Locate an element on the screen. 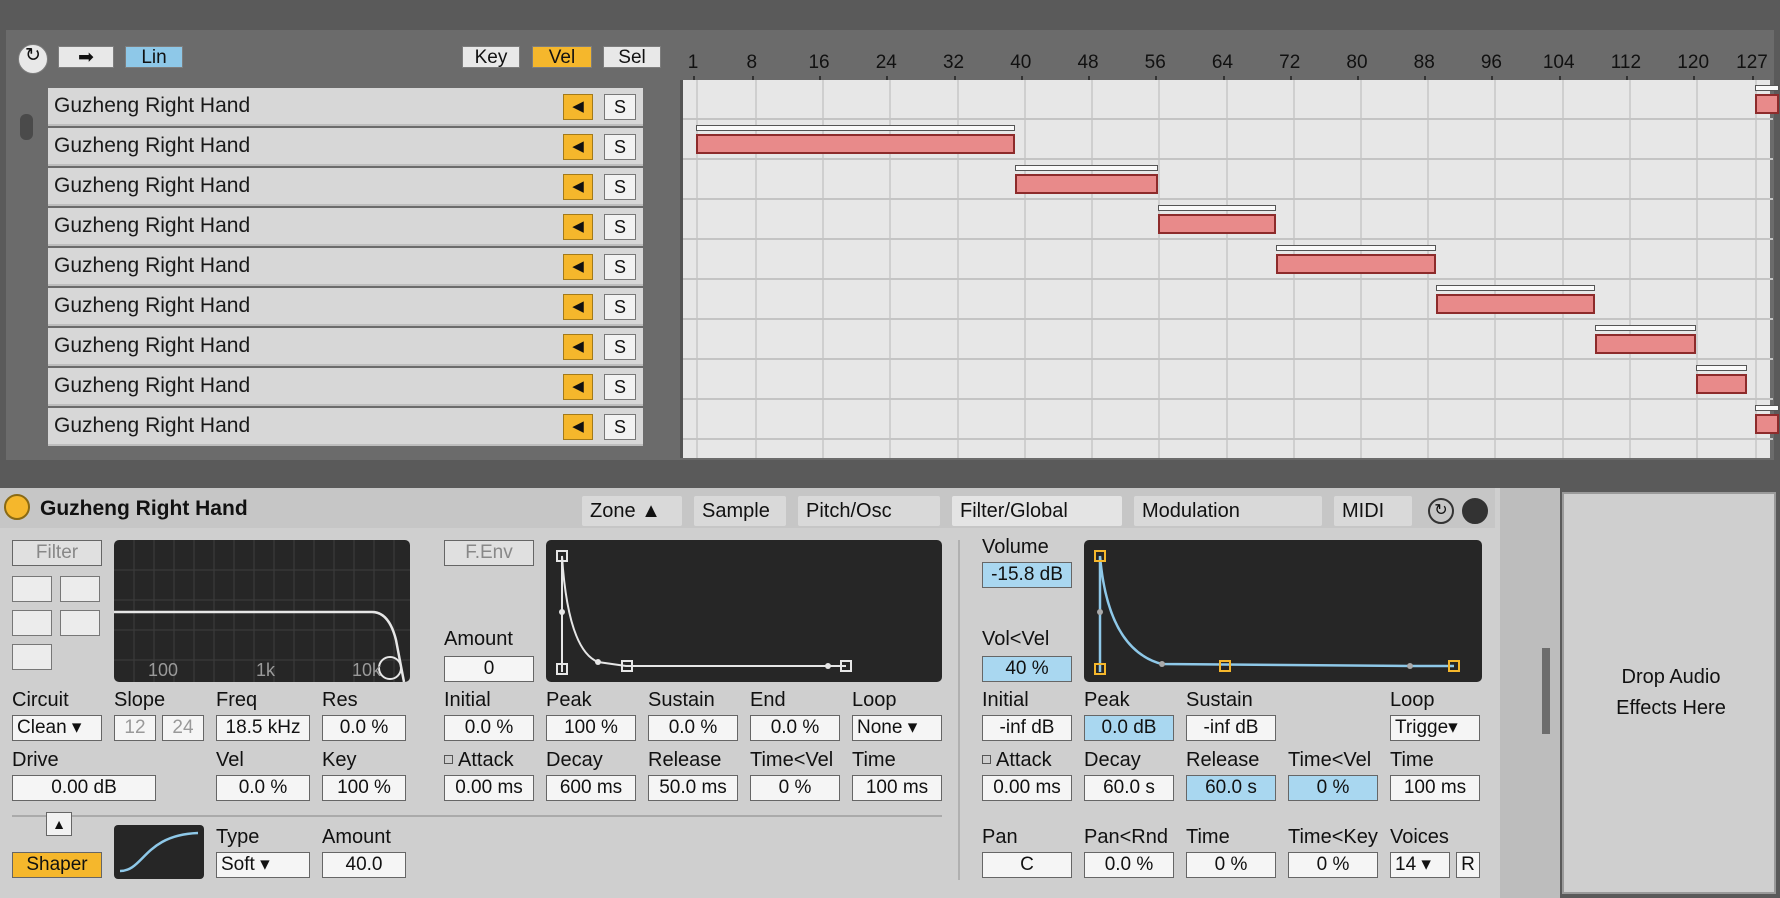 The image size is (1780, 898). tab-pitch-osc: Pitch/Osc is located at coordinates (869, 511).